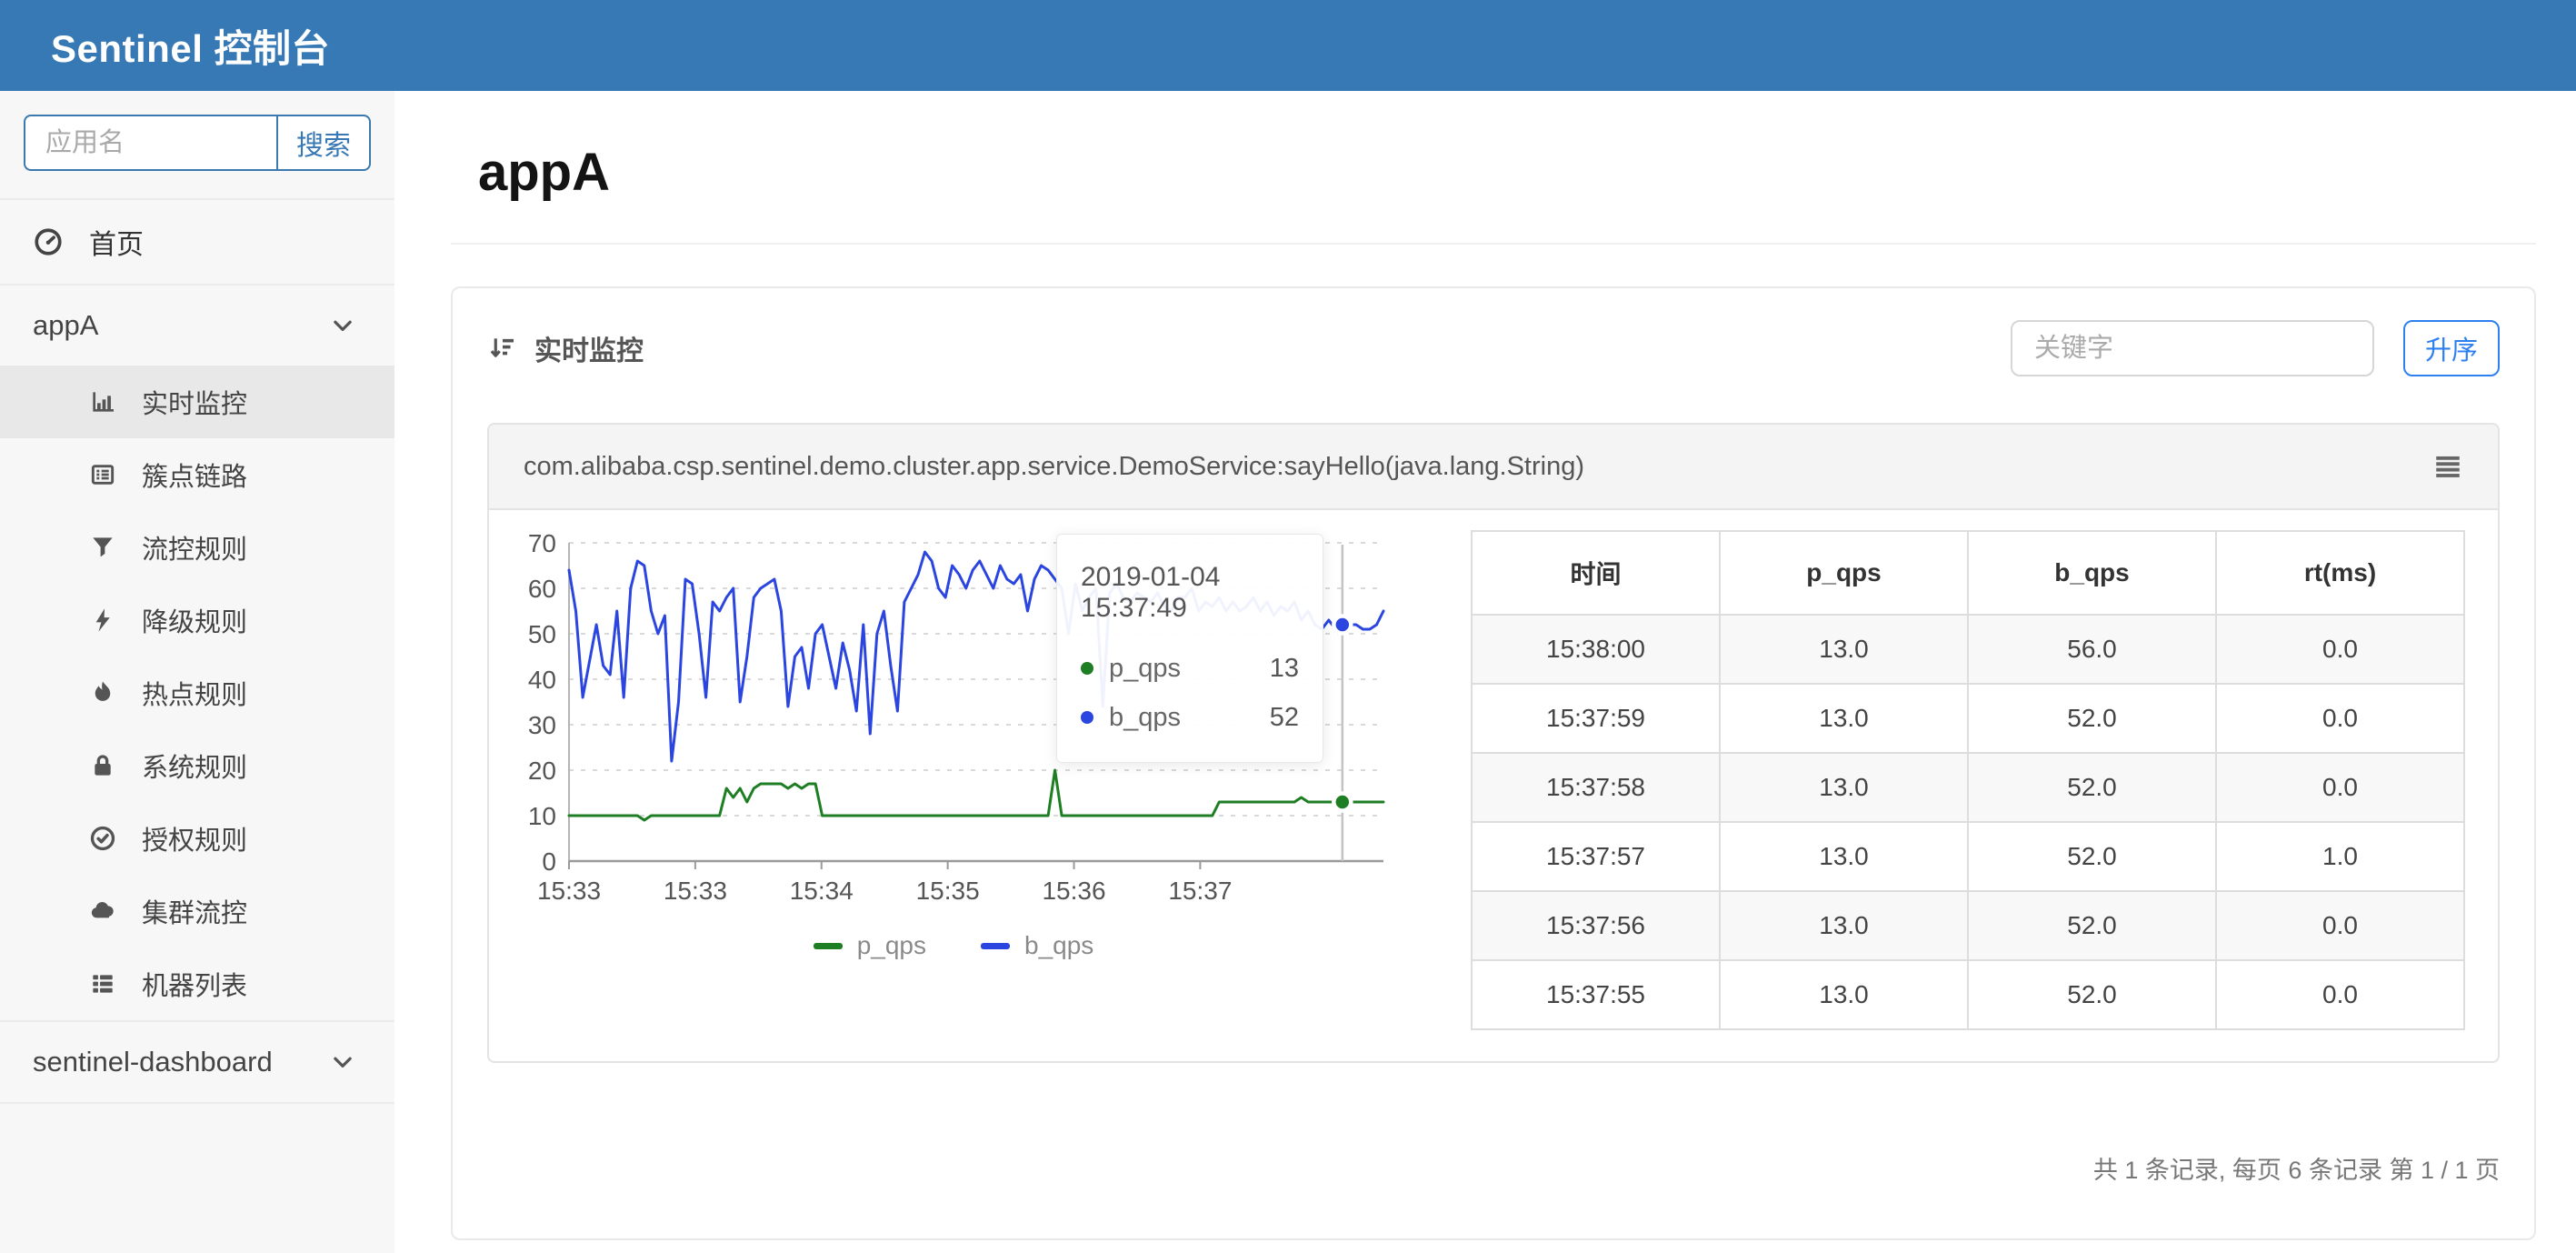 The image size is (2576, 1253). What do you see at coordinates (2447, 467) in the screenshot?
I see `hamburger-menu-icon` at bounding box center [2447, 467].